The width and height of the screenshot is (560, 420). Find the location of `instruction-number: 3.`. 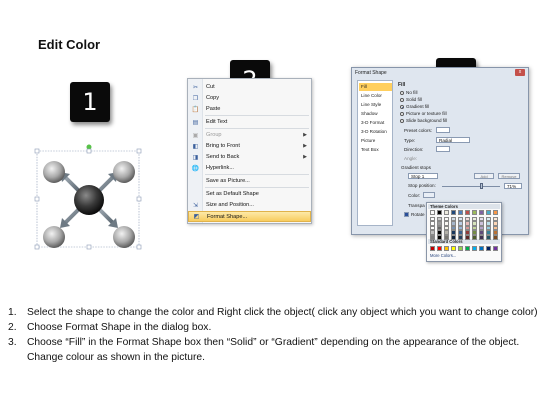

instruction-number: 3. is located at coordinates (12, 342).